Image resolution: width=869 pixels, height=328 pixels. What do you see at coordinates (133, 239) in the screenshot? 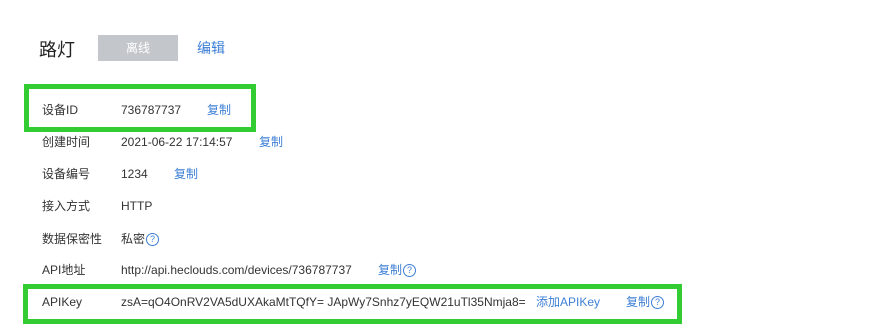
I see `data-privacy-text: 私密` at bounding box center [133, 239].